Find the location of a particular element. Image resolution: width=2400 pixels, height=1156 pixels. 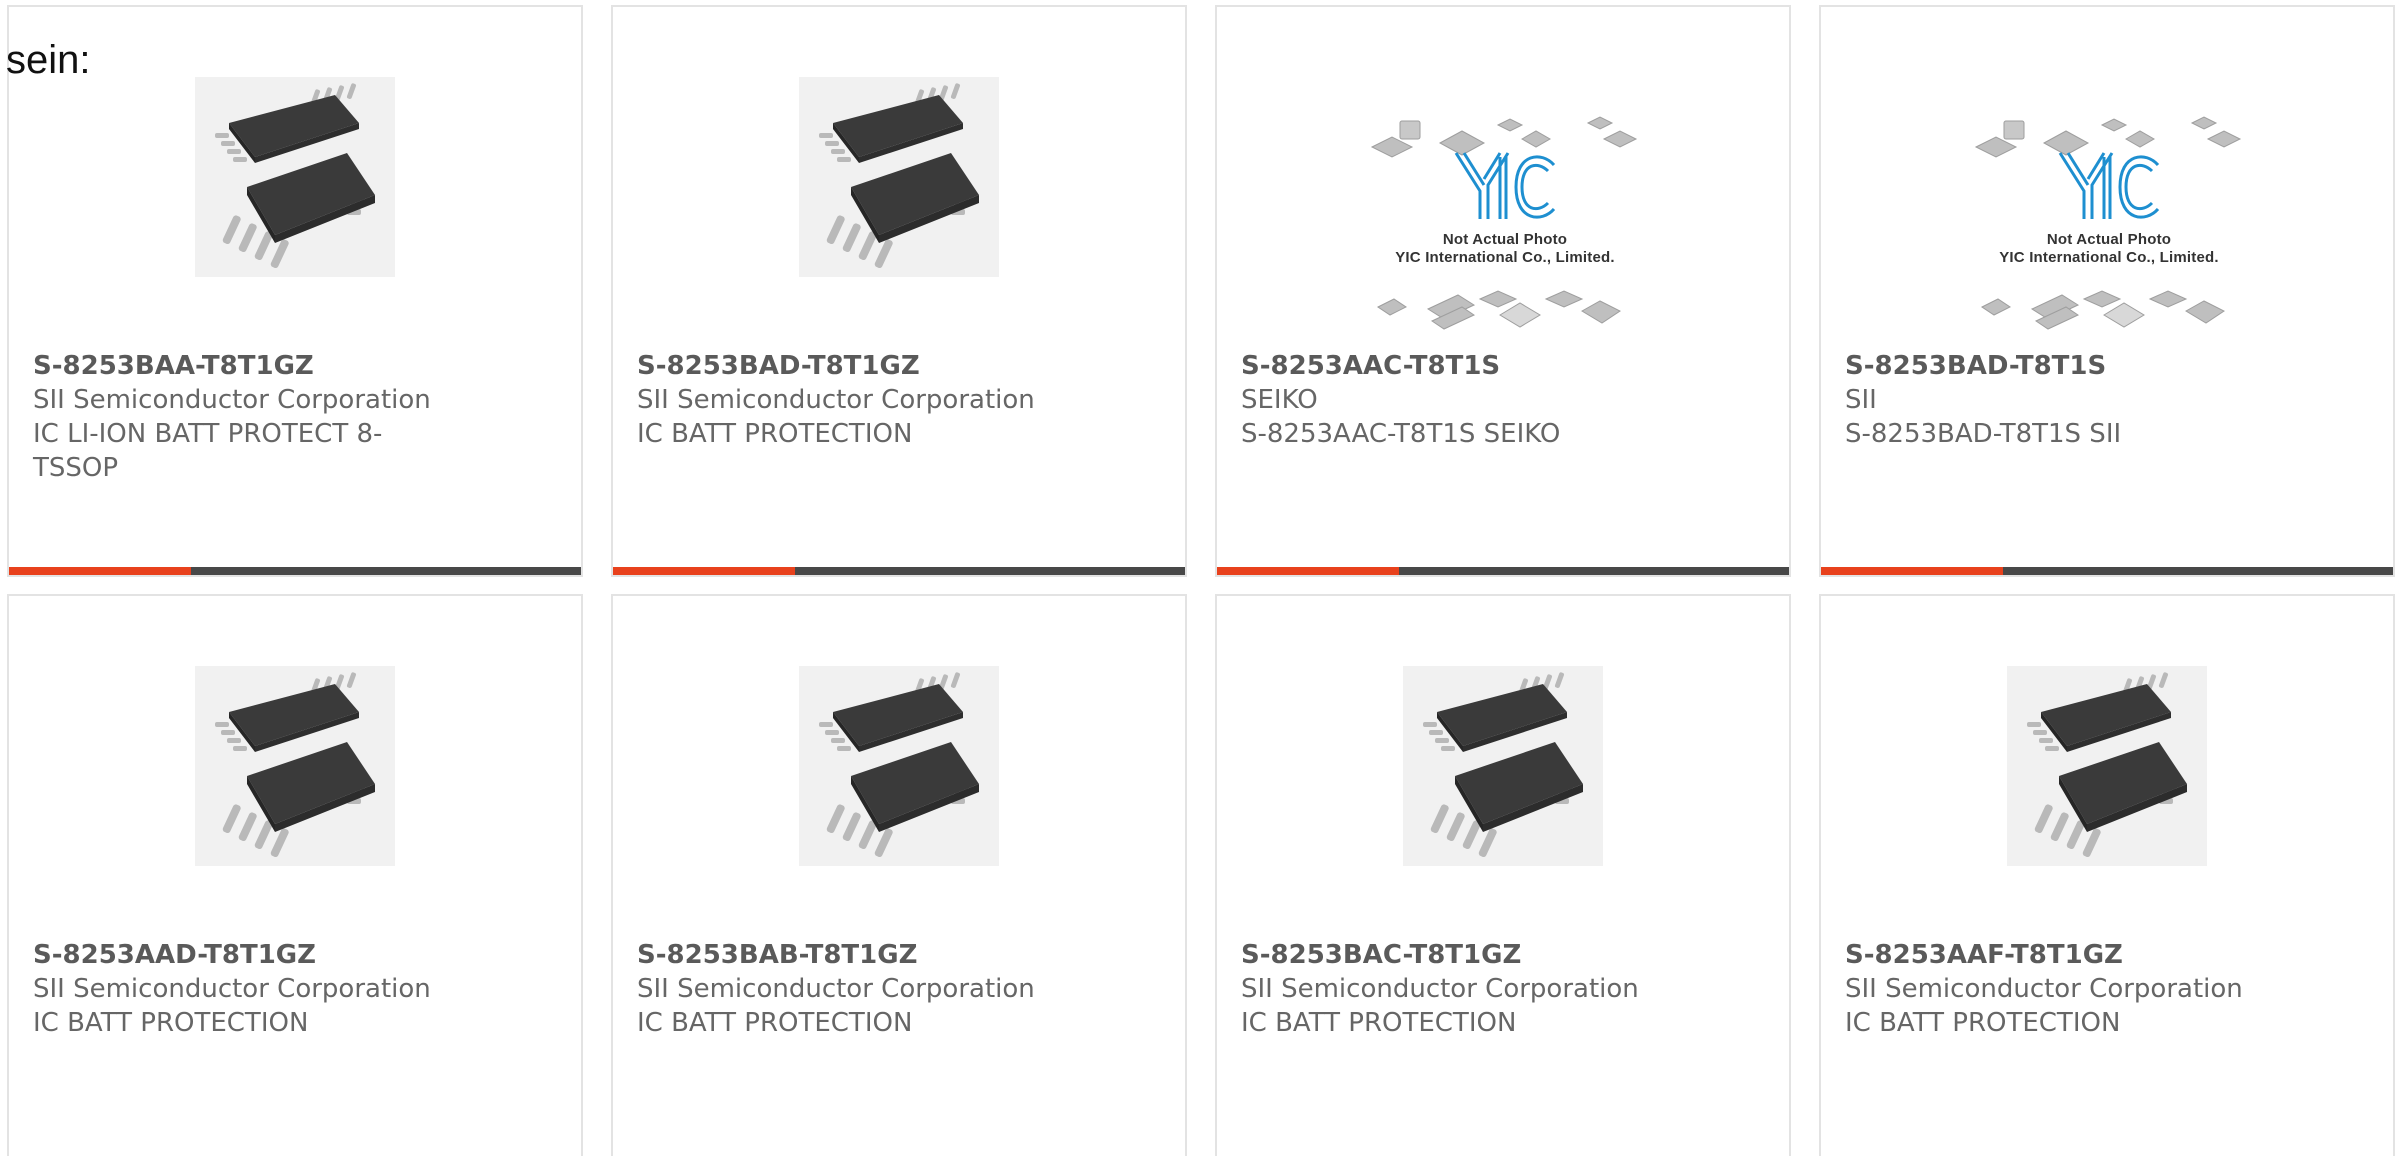

part-number: S-8253BAD-T8T1S is located at coordinates (2050, 366).